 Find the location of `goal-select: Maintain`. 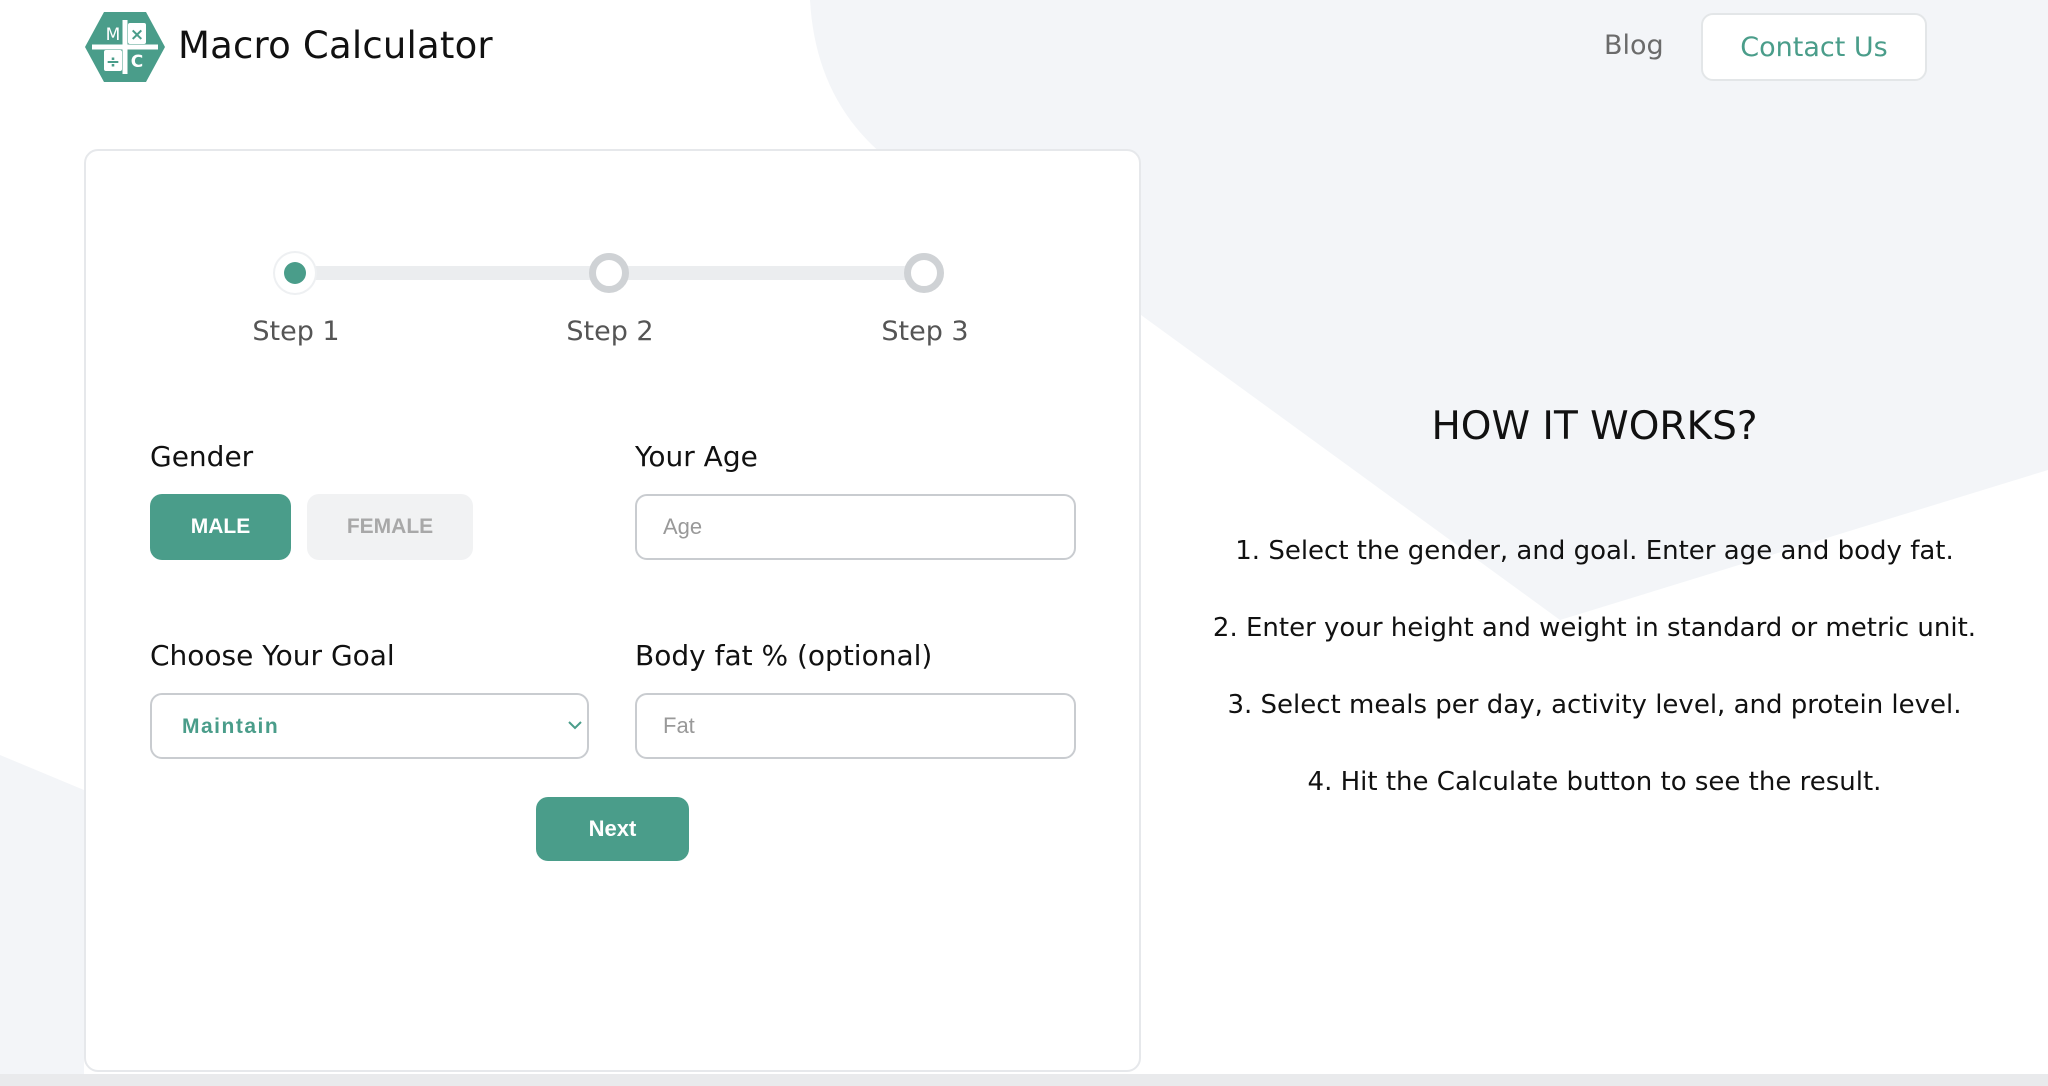

goal-select: Maintain is located at coordinates (369, 726).